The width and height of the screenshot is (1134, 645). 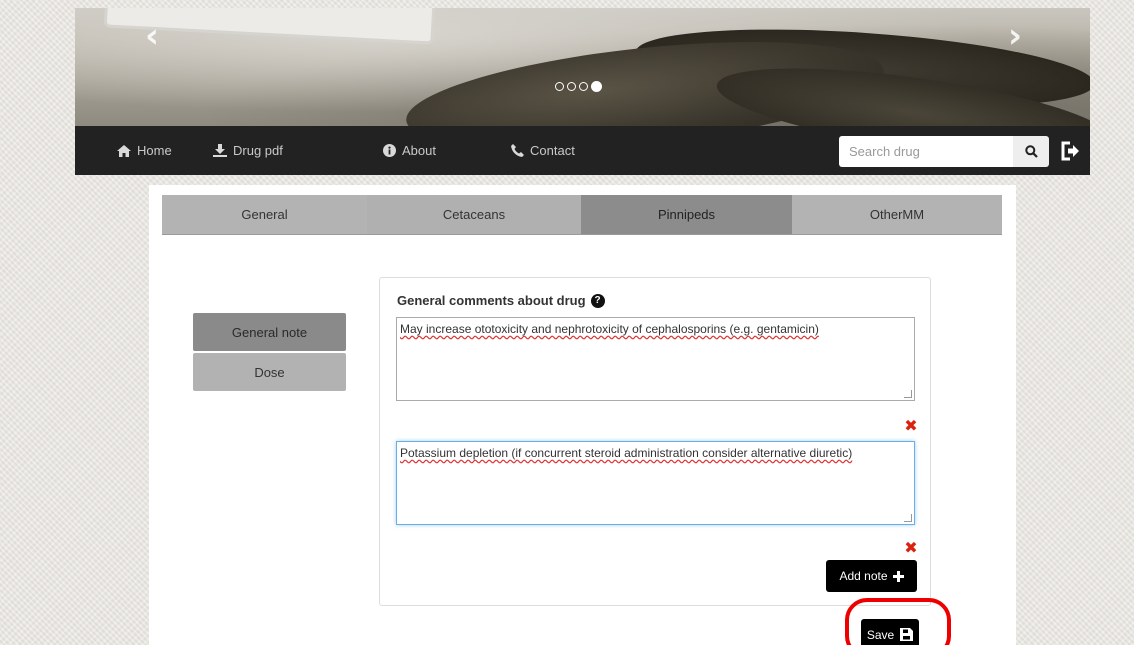 I want to click on card-title-text: General comments about drug, so click(x=491, y=300).